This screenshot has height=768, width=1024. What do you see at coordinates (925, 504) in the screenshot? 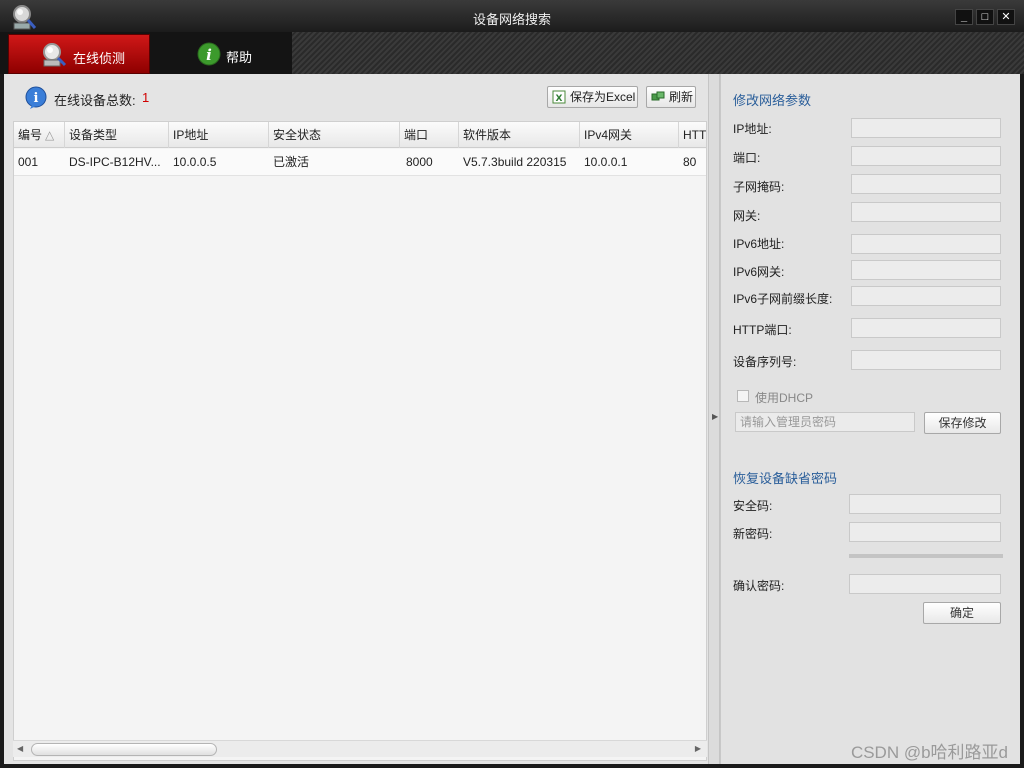
I see `security-code-input` at bounding box center [925, 504].